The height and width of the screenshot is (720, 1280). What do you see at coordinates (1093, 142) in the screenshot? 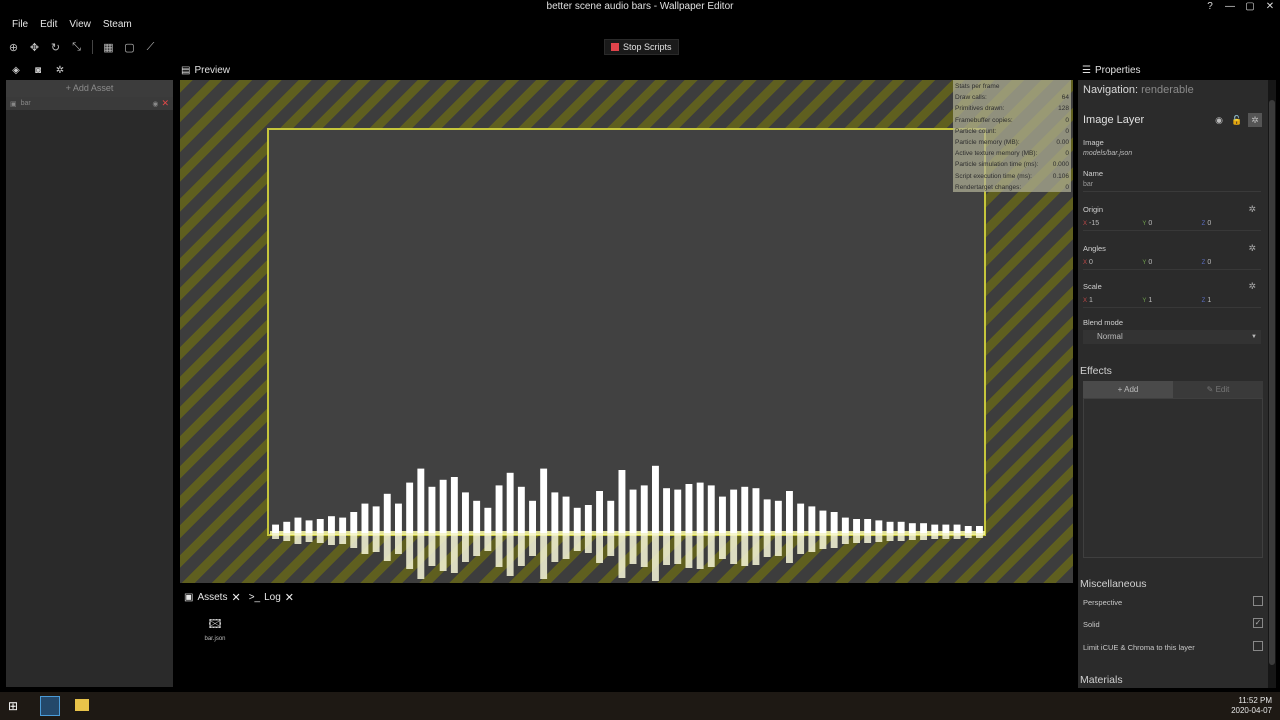
I see `image-label: Image` at bounding box center [1093, 142].